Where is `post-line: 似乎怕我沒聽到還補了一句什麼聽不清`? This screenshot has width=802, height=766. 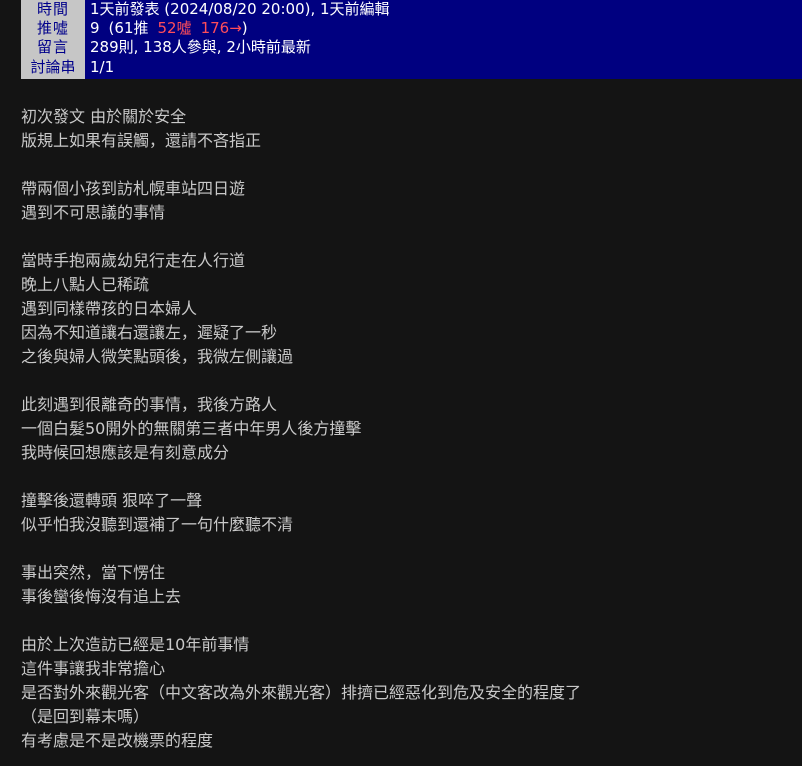
post-line: 似乎怕我沒聽到還補了一句什麼聽不清 is located at coordinates (157, 524).